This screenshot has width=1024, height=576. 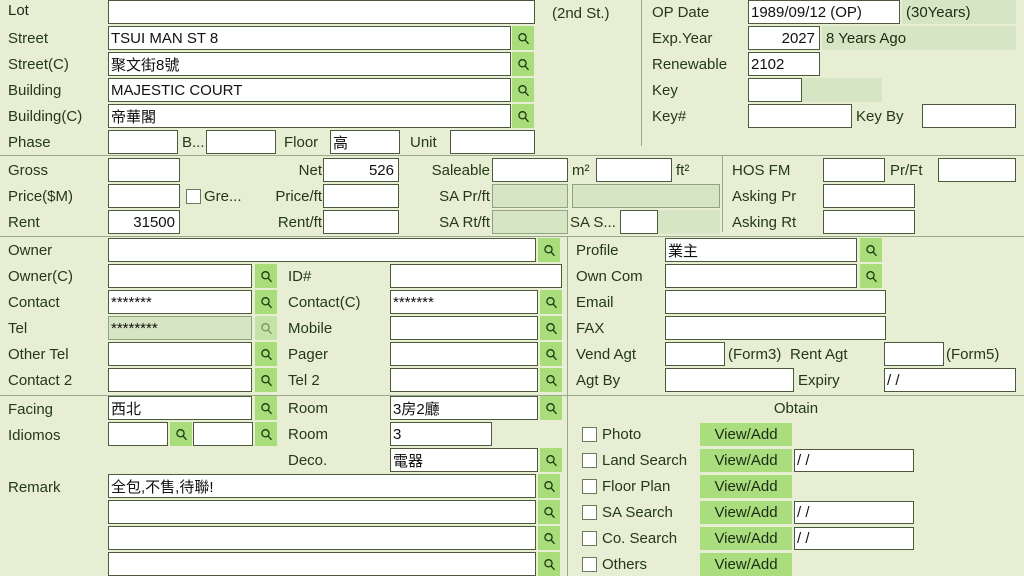 What do you see at coordinates (144, 196) in the screenshot?
I see `price-m-input` at bounding box center [144, 196].